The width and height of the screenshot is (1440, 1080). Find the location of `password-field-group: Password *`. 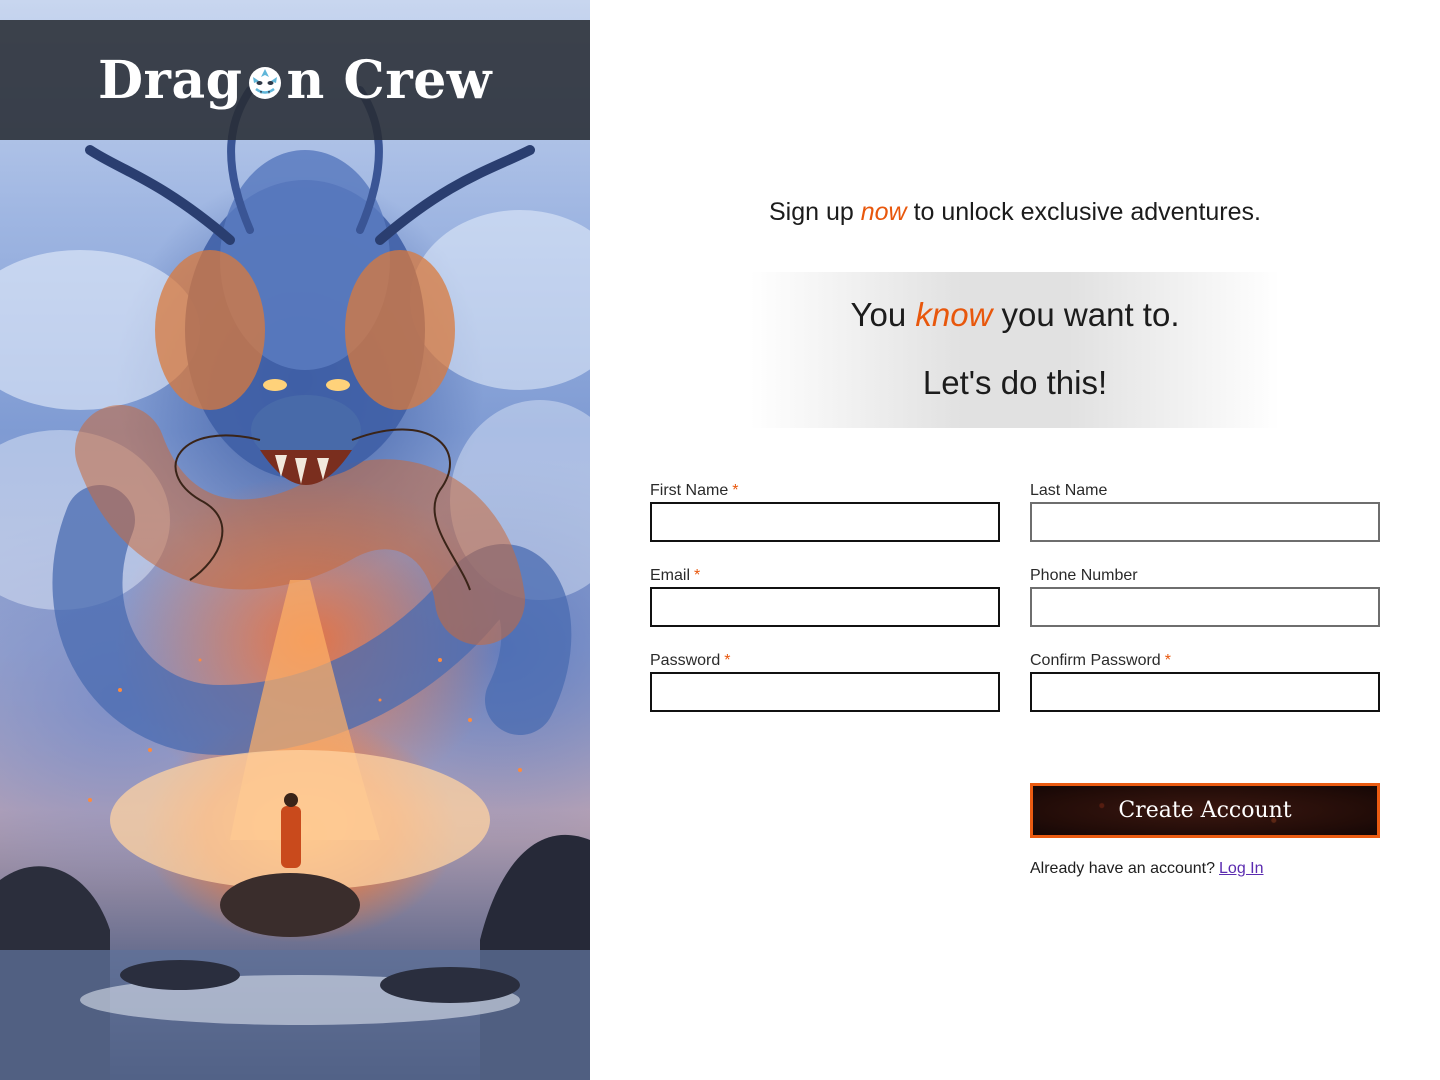

password-field-group: Password * is located at coordinates (825, 681).